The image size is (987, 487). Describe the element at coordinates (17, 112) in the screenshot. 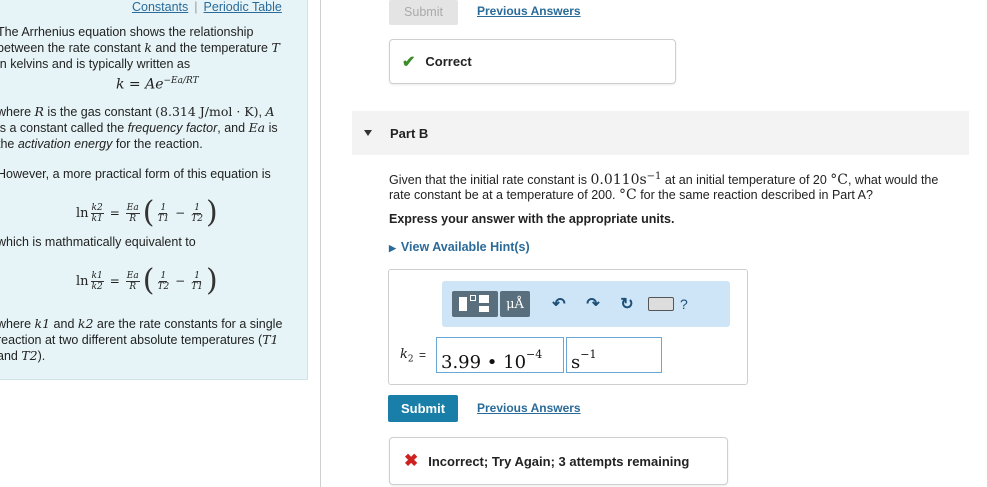

I see `where-r-p1: where` at that location.